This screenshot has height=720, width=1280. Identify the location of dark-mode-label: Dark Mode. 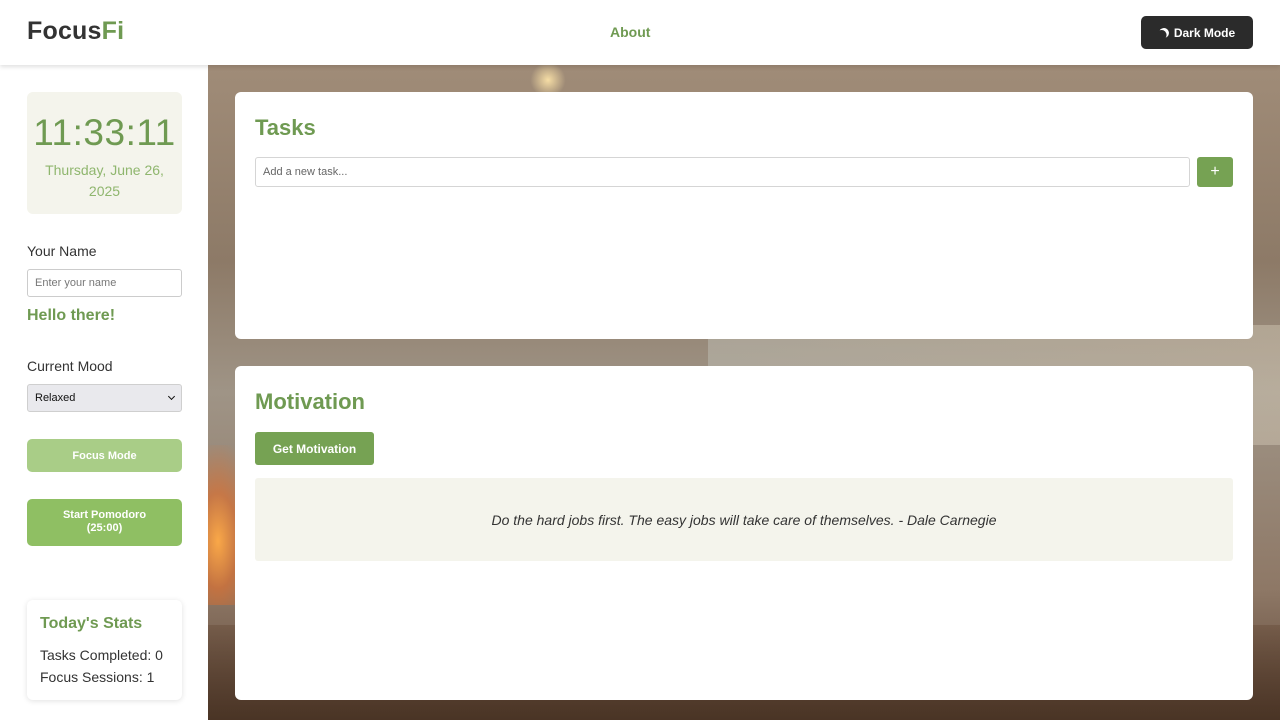
(1204, 32).